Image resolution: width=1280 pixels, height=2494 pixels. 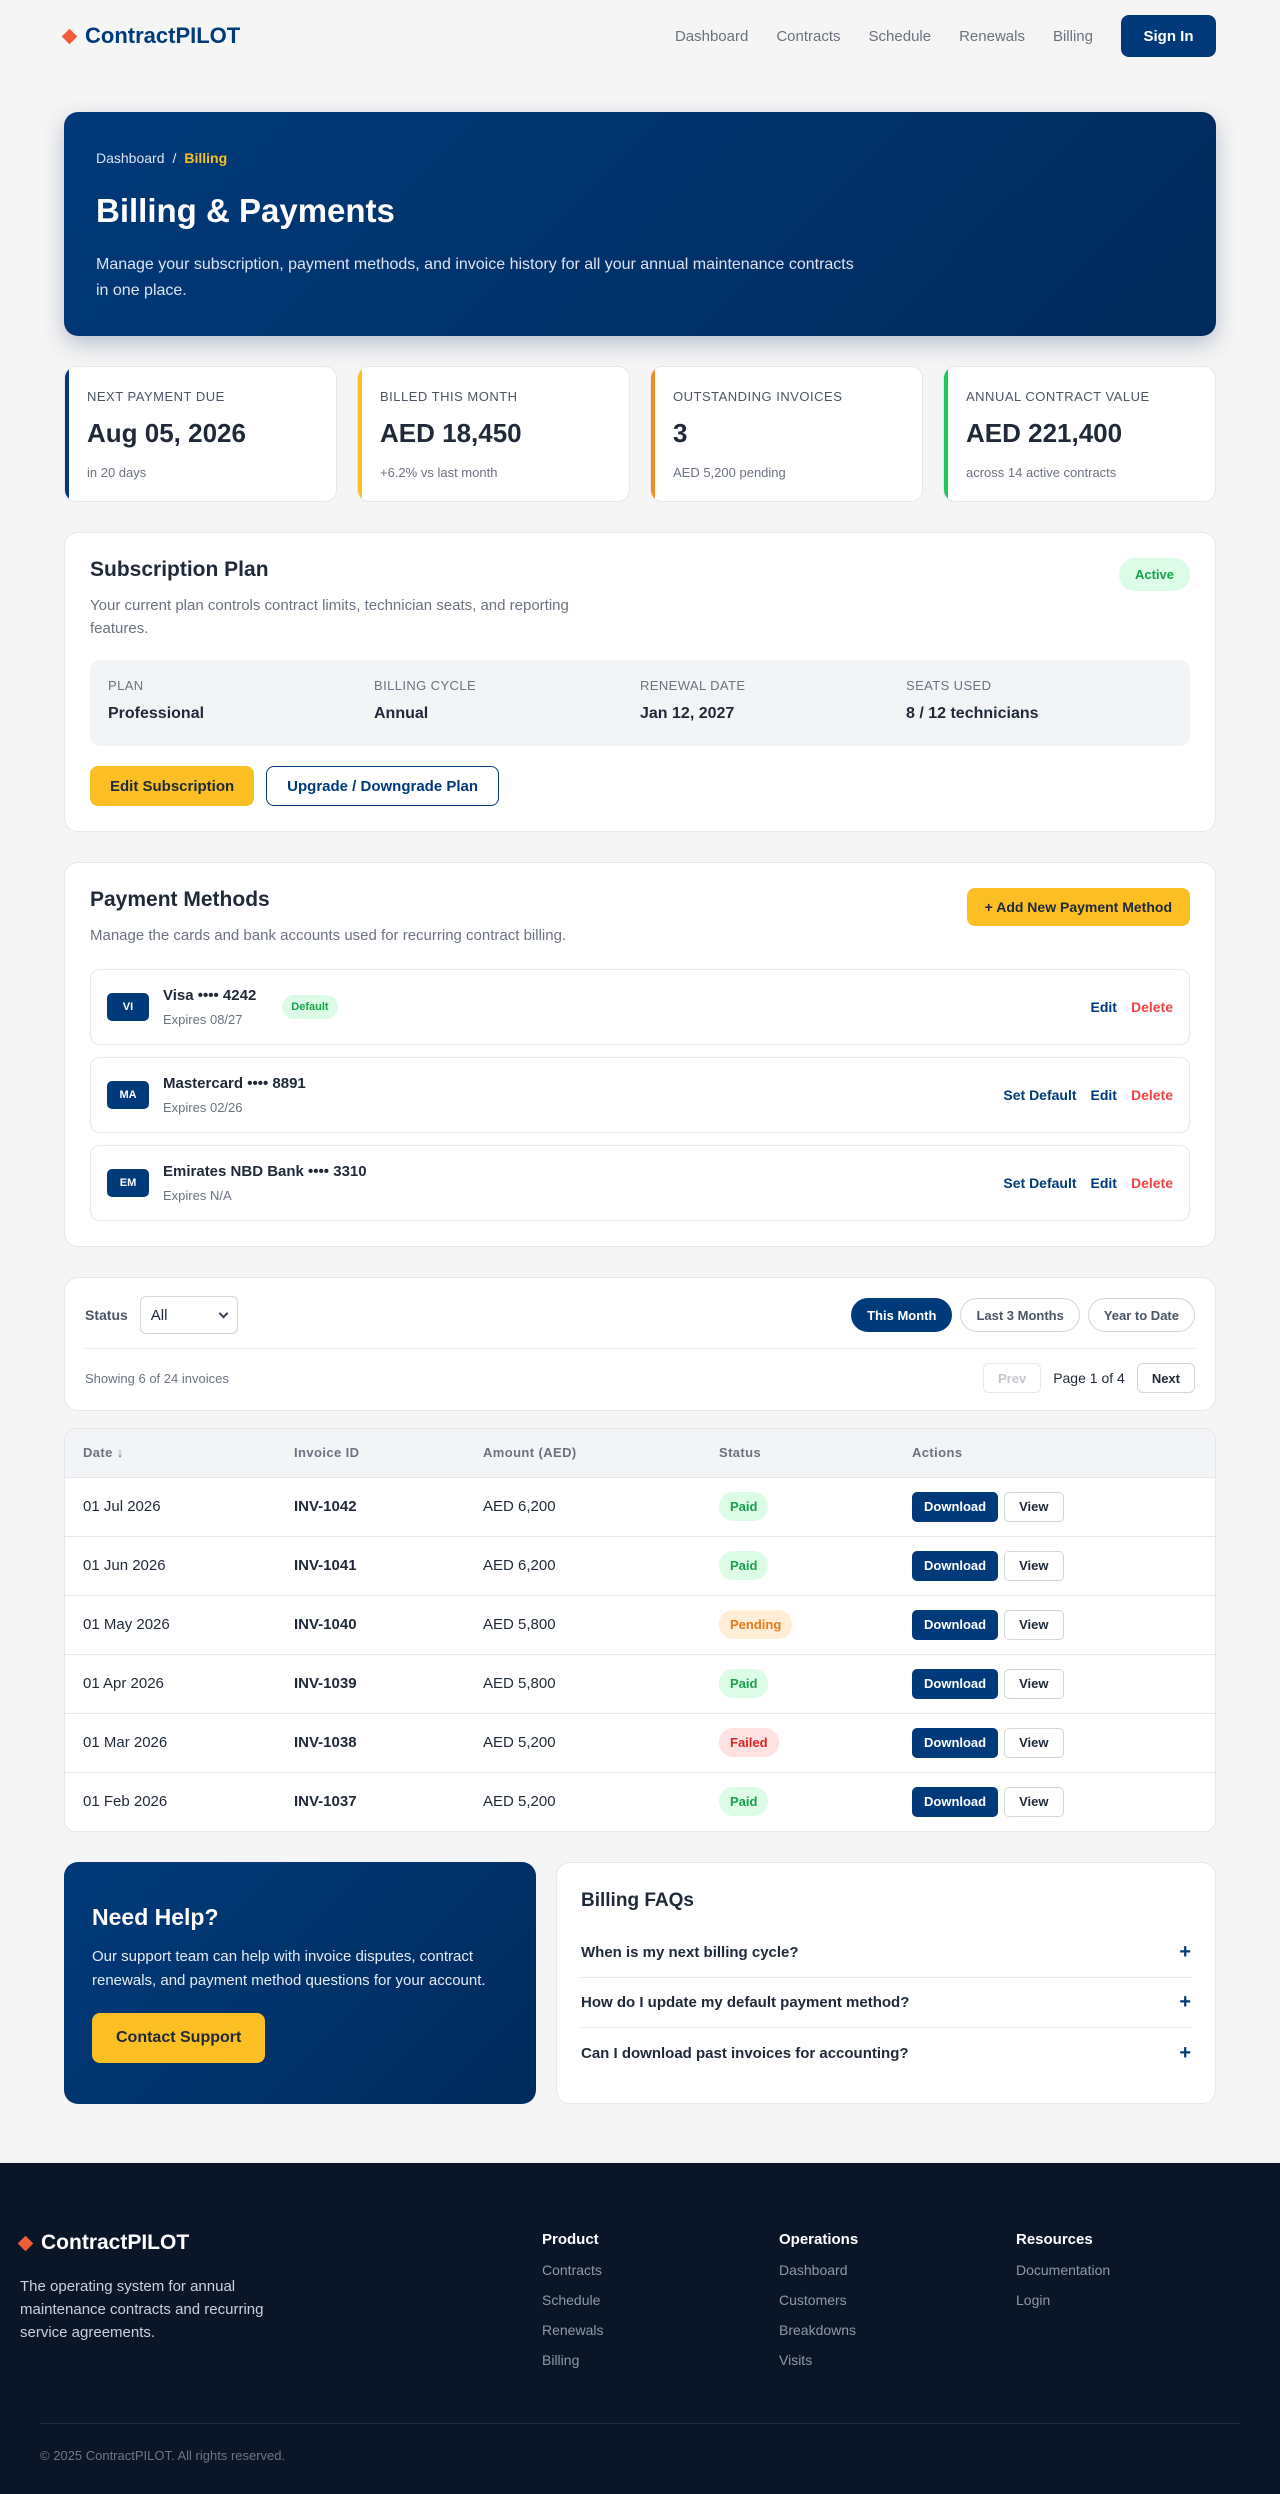 I want to click on payment-method-expiry: Expires 08/27, so click(x=203, y=1019).